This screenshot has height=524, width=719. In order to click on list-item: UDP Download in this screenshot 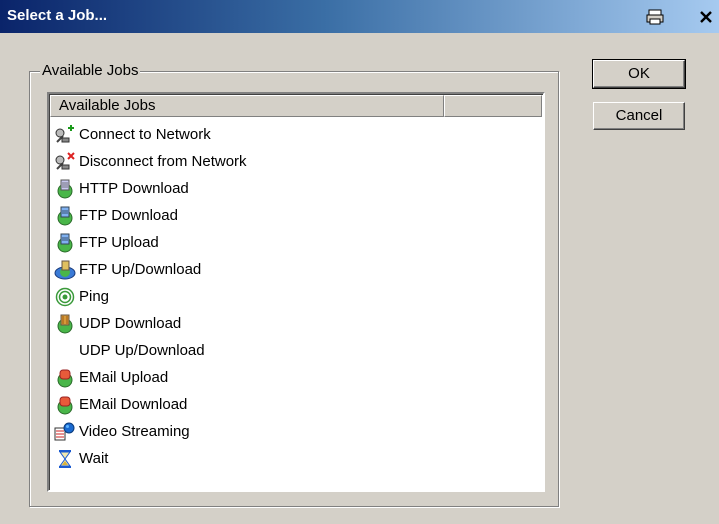, I will do `click(150, 323)`.